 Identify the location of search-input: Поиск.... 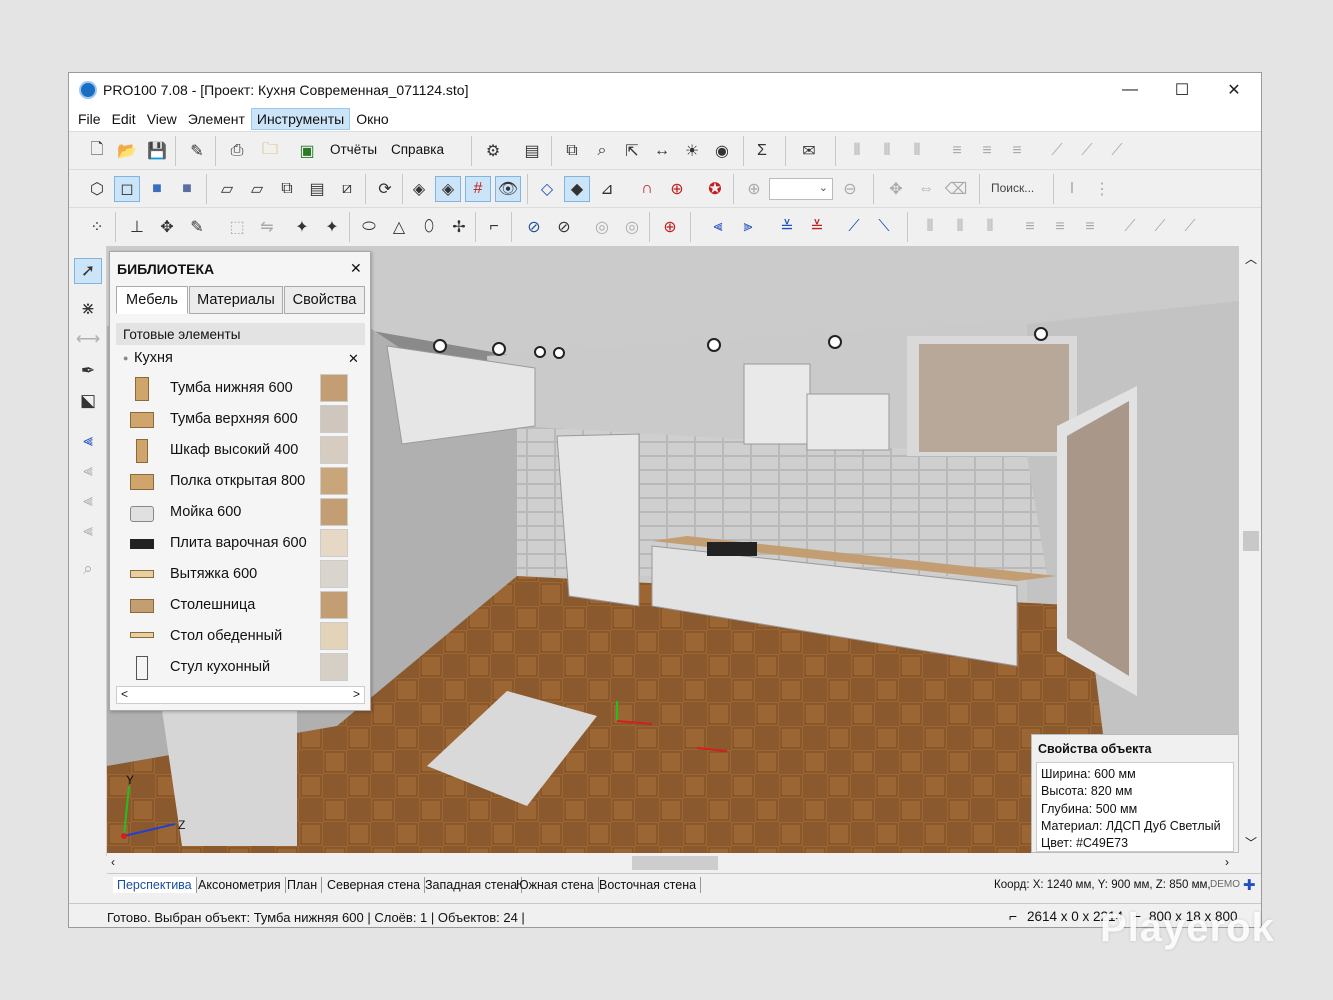
(1018, 189).